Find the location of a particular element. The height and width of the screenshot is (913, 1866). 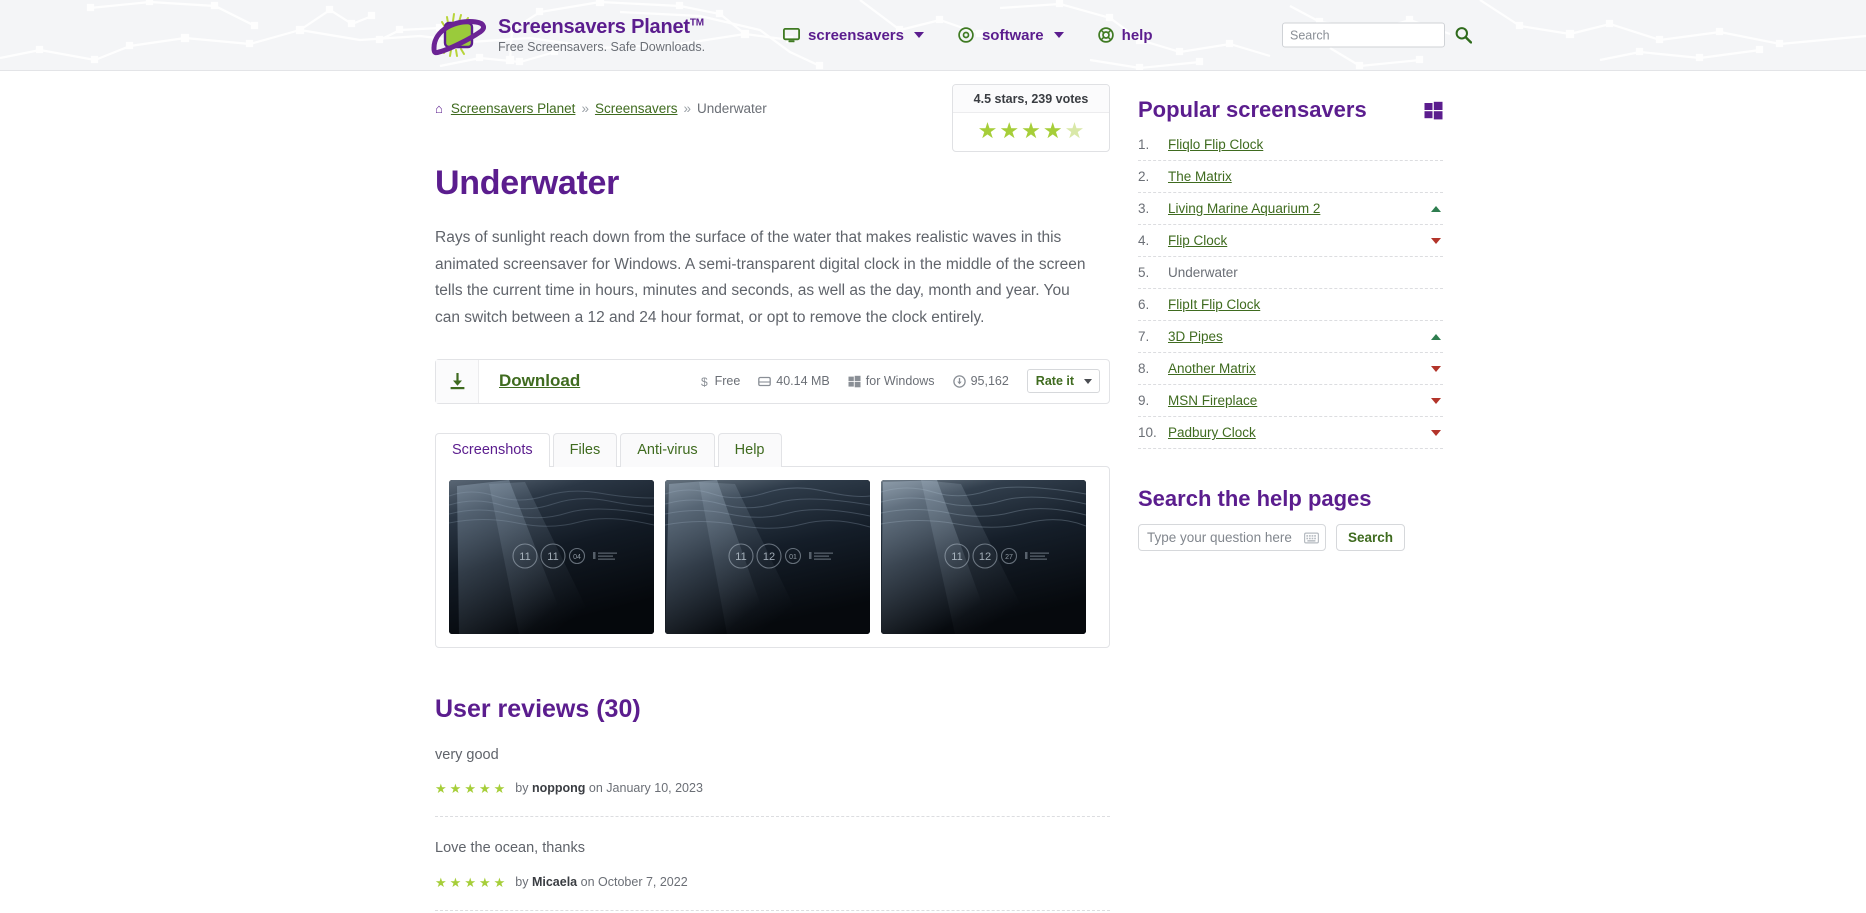

svg-text: 04 is located at coordinates (577, 557).